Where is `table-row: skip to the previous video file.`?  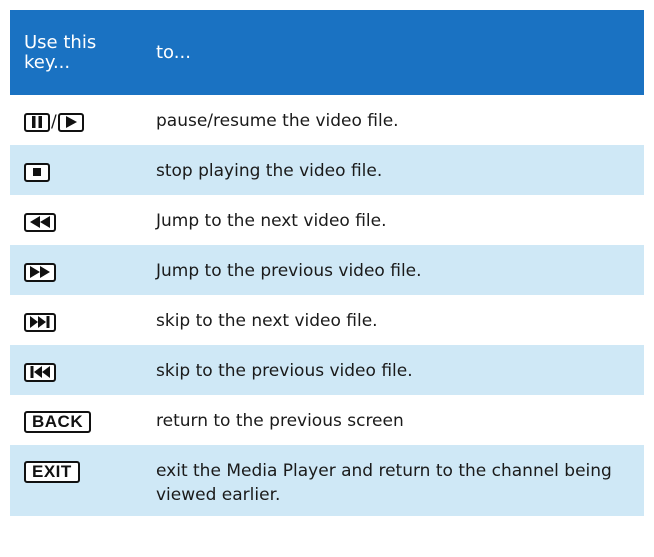
table-row: skip to the previous video file. is located at coordinates (327, 370).